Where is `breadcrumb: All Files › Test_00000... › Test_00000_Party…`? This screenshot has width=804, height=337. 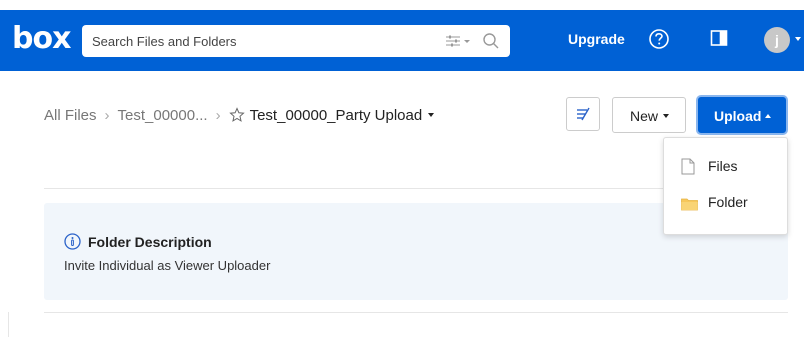 breadcrumb: All Files › Test_00000... › Test_00000_Party… is located at coordinates (239, 115).